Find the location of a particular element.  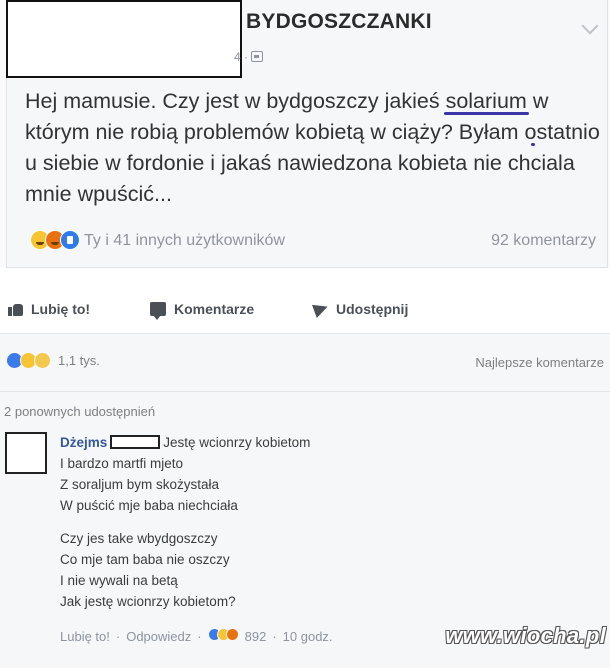

comment-like-link: Lubię to! is located at coordinates (85, 636).